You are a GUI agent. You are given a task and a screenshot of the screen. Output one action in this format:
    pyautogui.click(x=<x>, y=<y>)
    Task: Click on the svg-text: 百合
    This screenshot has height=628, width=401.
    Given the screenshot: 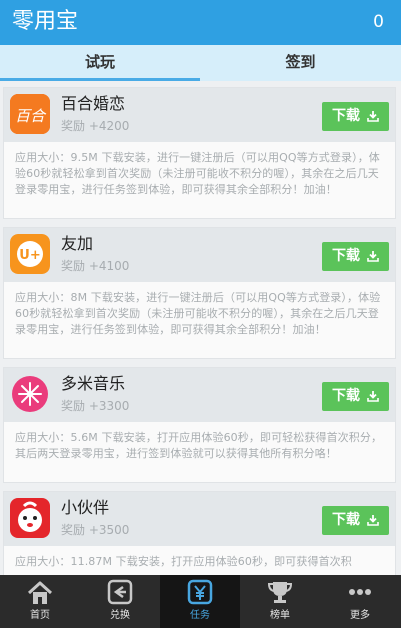 What is the action you would take?
    pyautogui.click(x=31, y=116)
    